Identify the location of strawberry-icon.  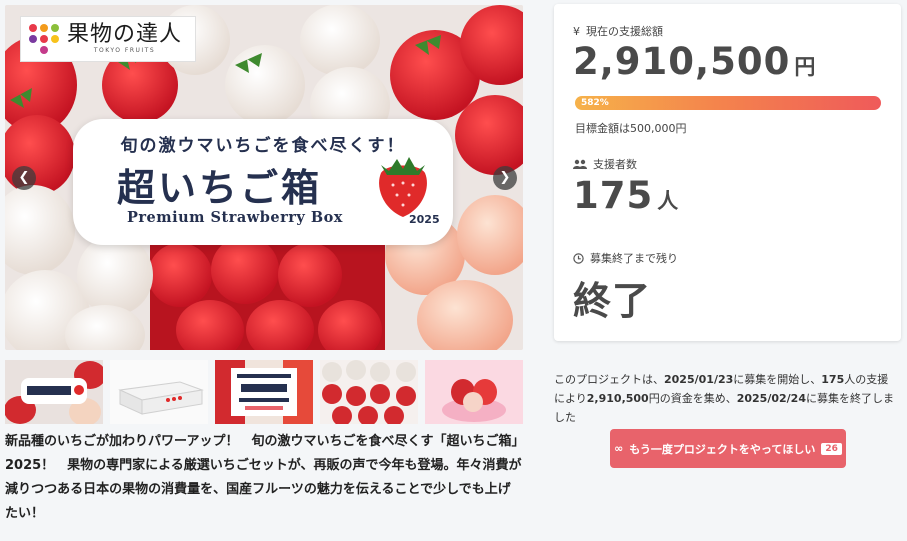
(403, 187).